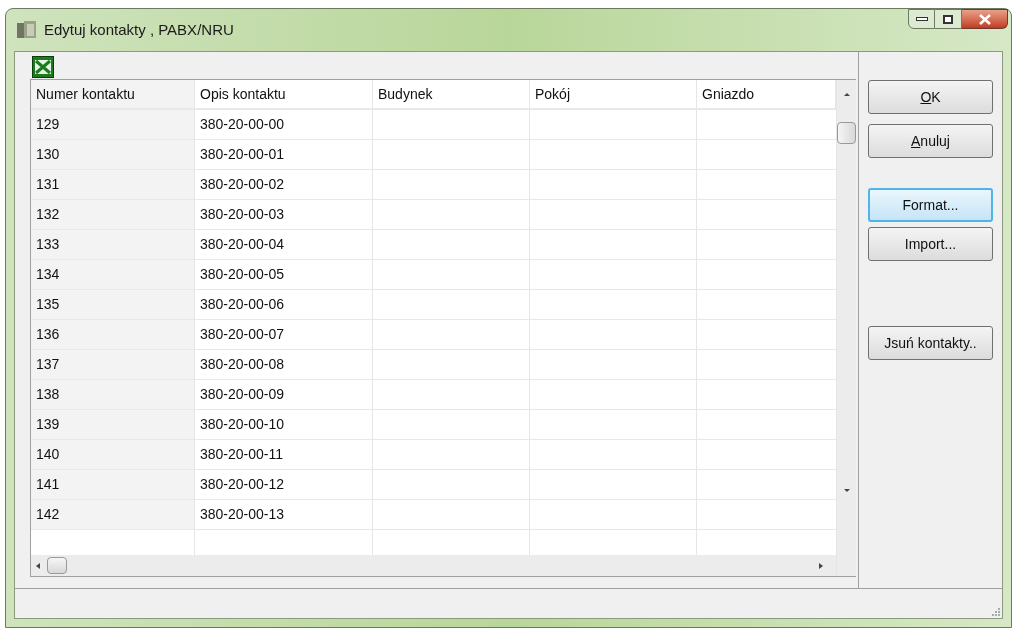 The height and width of the screenshot is (628, 1012). What do you see at coordinates (846, 328) in the screenshot?
I see `vertical-scrollbar` at bounding box center [846, 328].